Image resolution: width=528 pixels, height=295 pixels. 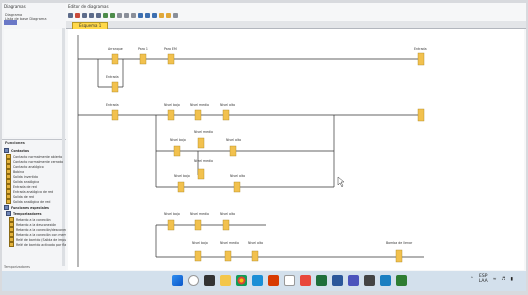 What do you see at coordinates (257, 280) in the screenshot?
I see `edge-icon` at bounding box center [257, 280].